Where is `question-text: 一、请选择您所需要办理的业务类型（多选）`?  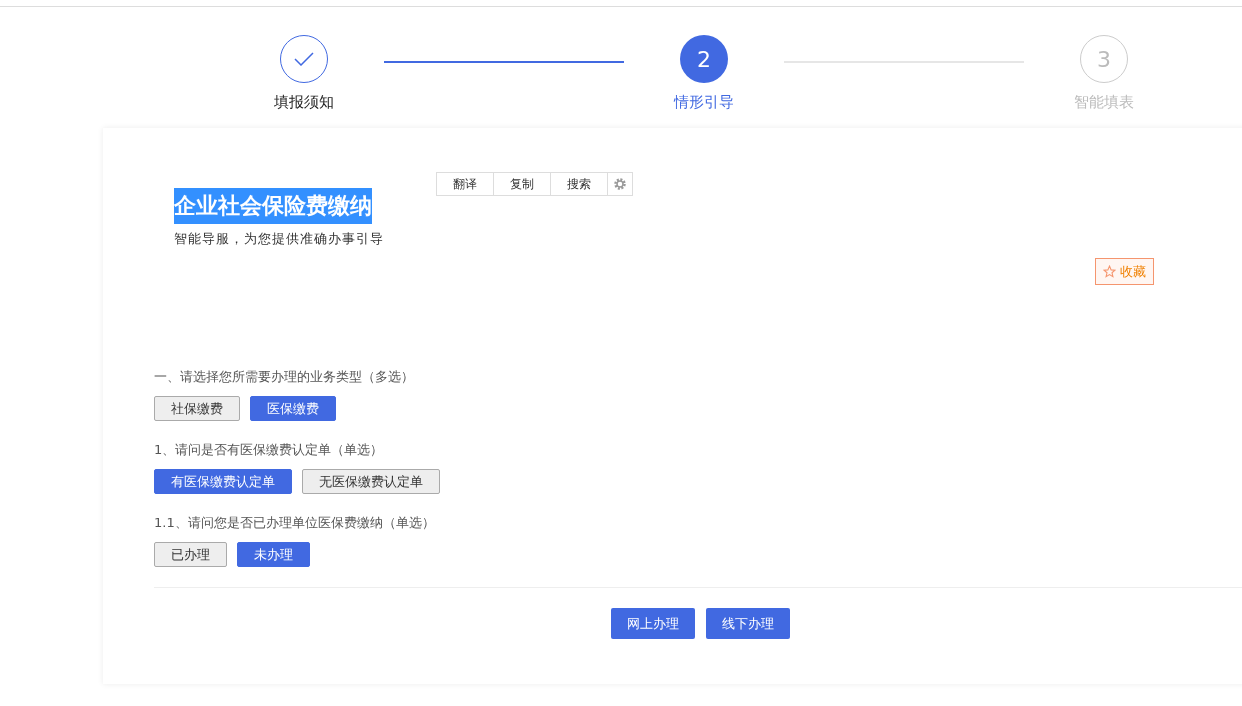
question-text: 一、请选择您所需要办理的业务类型（多选） is located at coordinates (284, 377).